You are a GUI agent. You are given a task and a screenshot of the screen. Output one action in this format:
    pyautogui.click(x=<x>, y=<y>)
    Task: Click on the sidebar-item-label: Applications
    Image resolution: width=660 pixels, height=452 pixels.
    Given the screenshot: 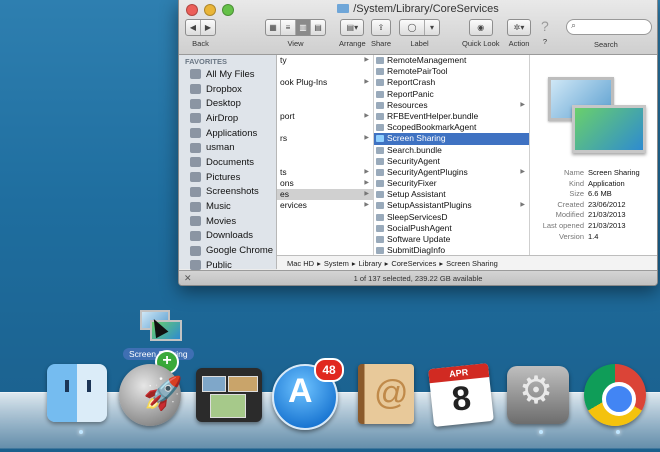 What is the action you would take?
    pyautogui.click(x=232, y=133)
    